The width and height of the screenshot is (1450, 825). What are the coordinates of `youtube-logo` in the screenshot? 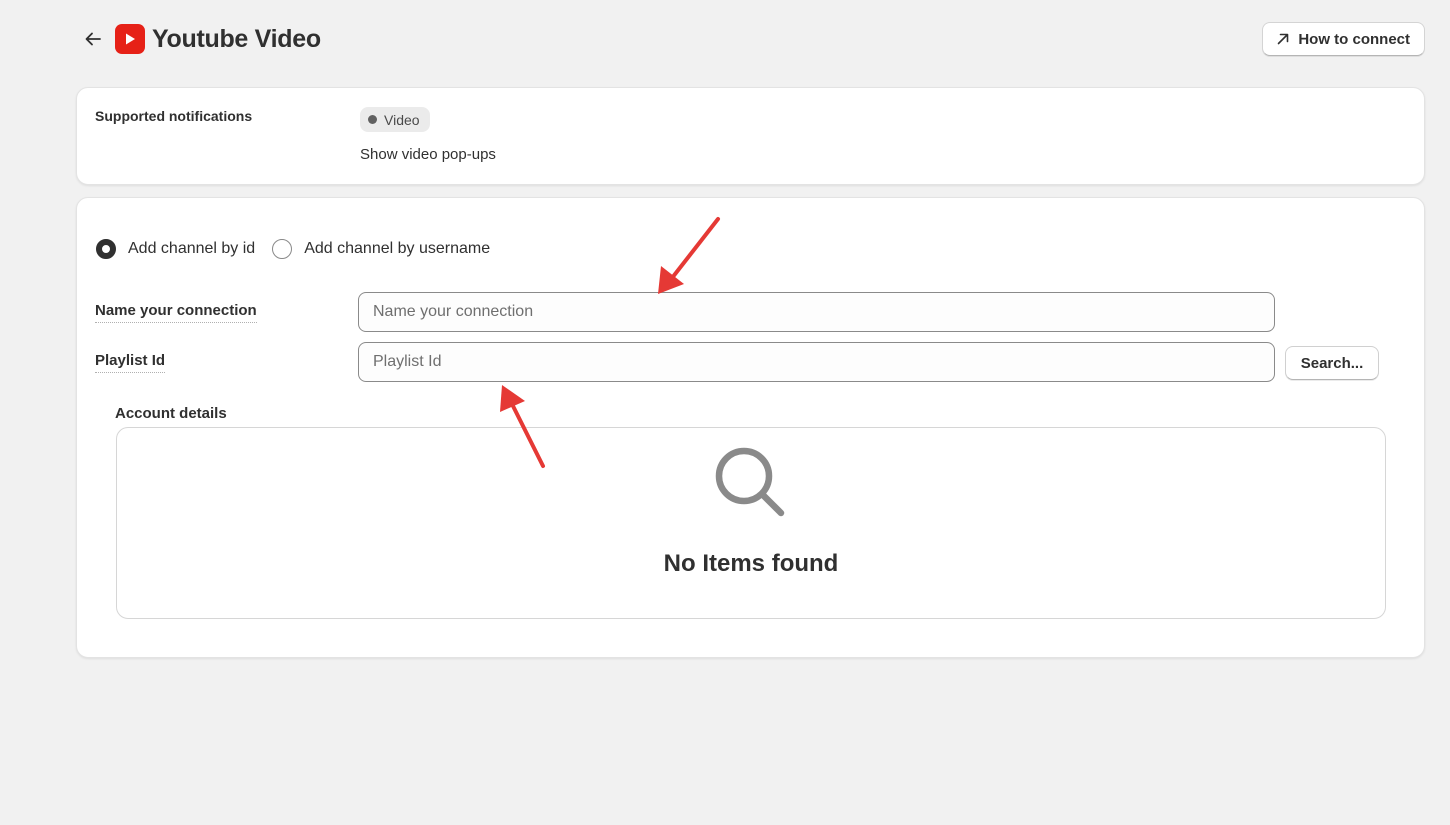 It's located at (130, 39).